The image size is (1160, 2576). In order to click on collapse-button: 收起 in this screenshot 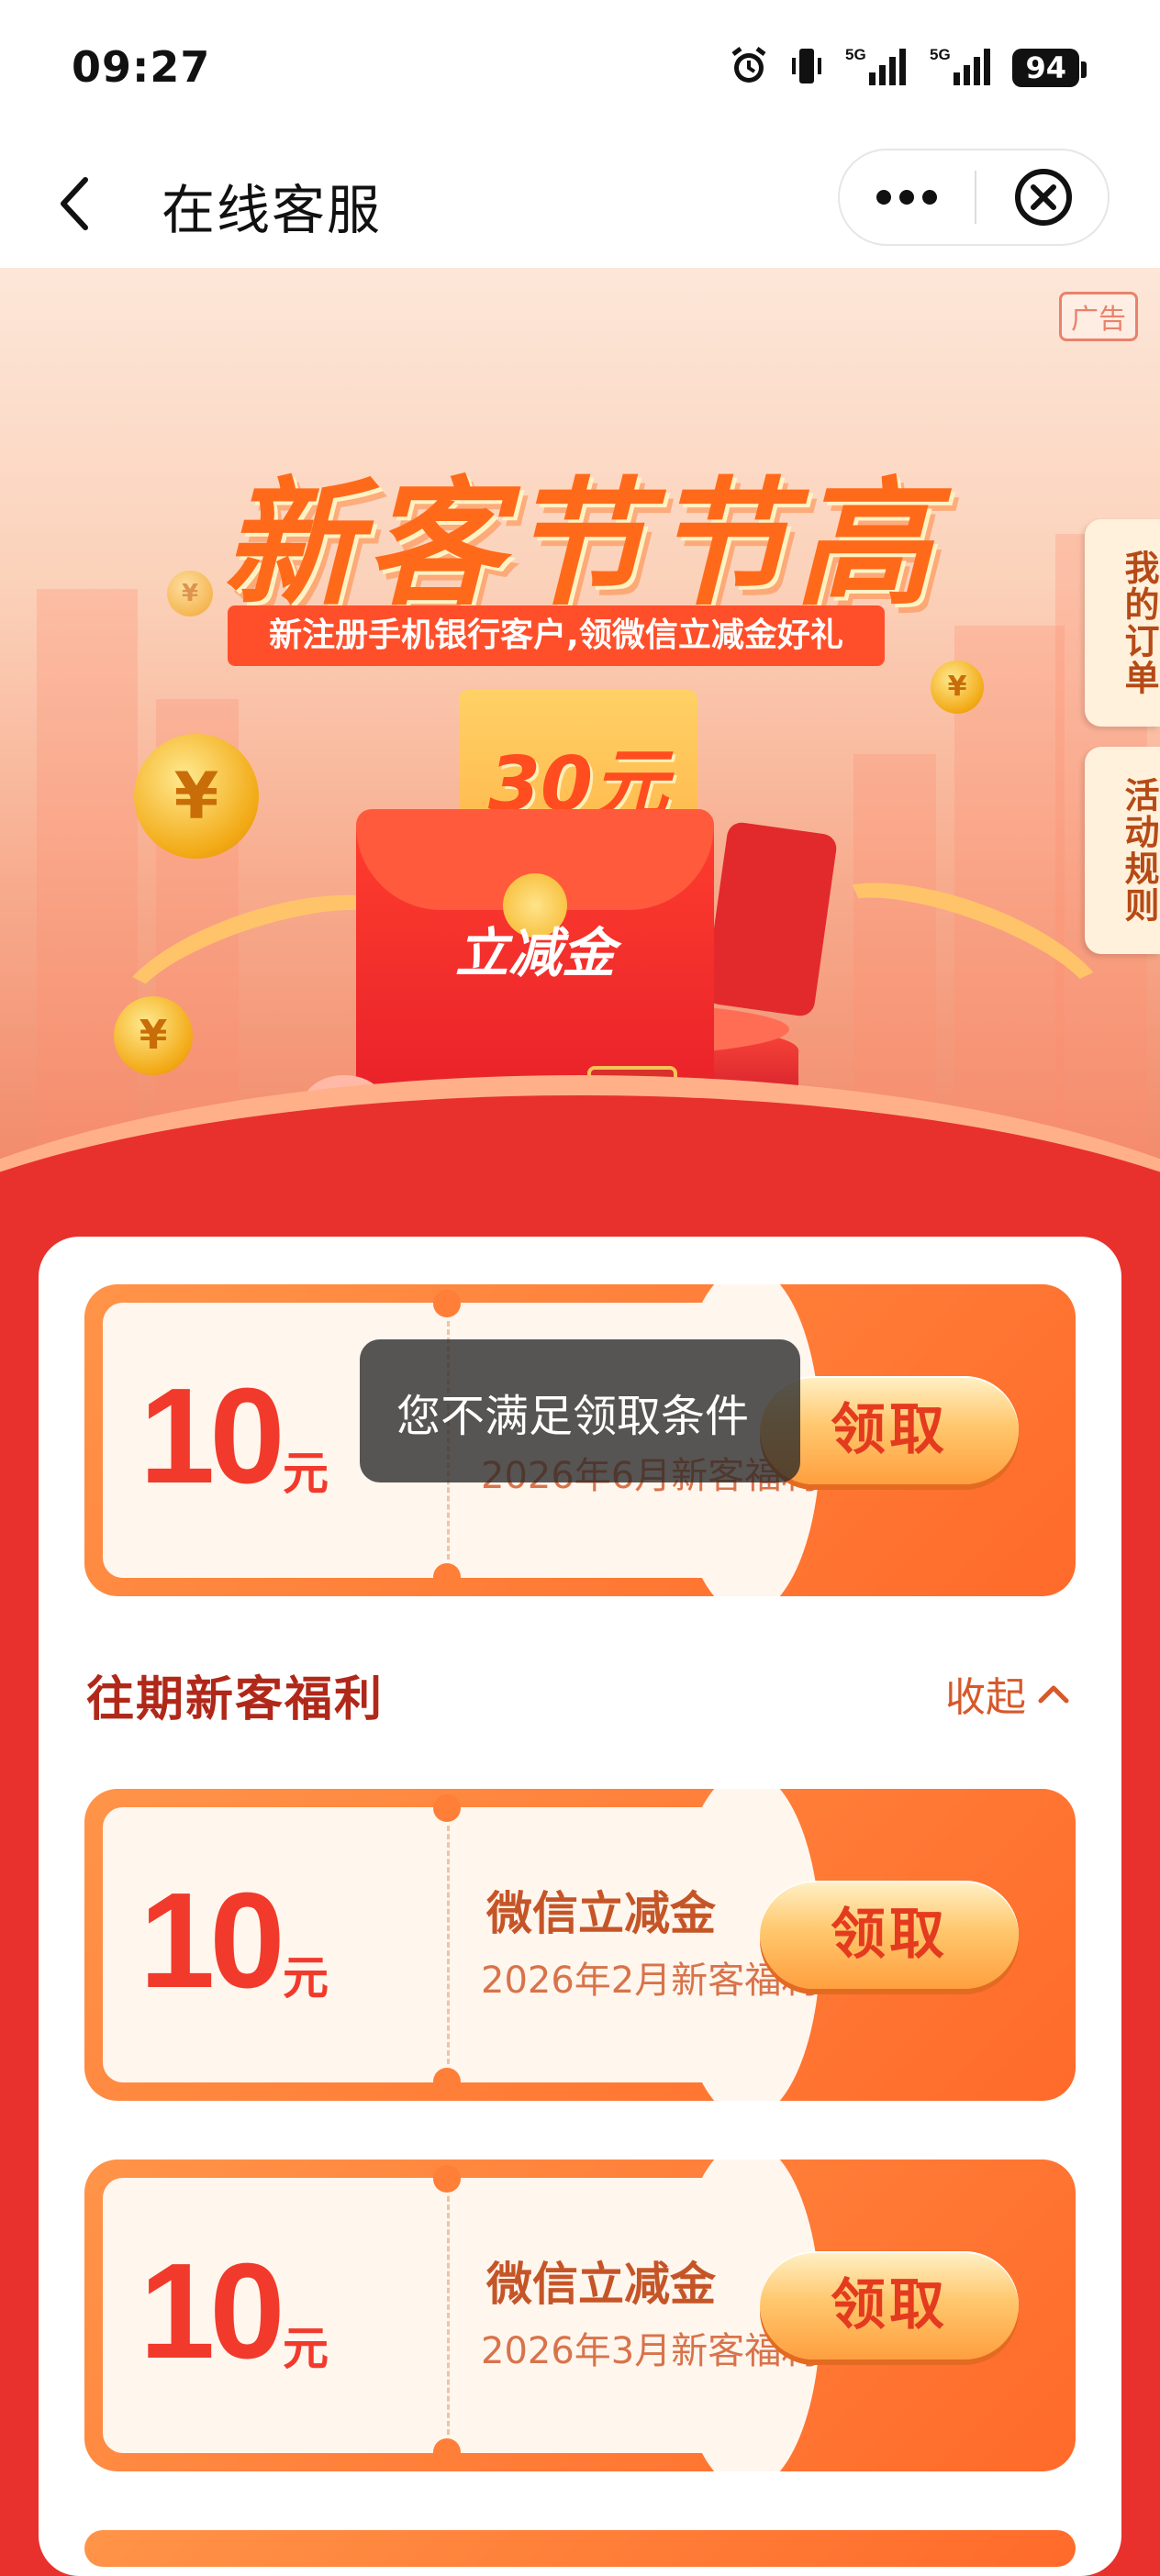, I will do `click(1007, 1693)`.